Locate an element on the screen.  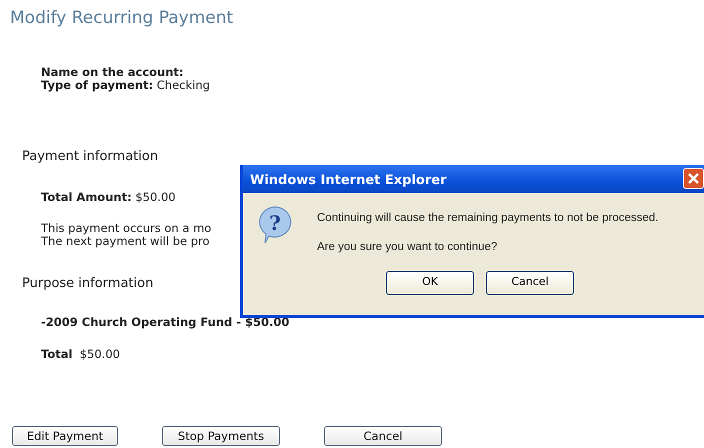
fund-line: -2009 Church Operating Fund - $50.00 is located at coordinates (165, 323).